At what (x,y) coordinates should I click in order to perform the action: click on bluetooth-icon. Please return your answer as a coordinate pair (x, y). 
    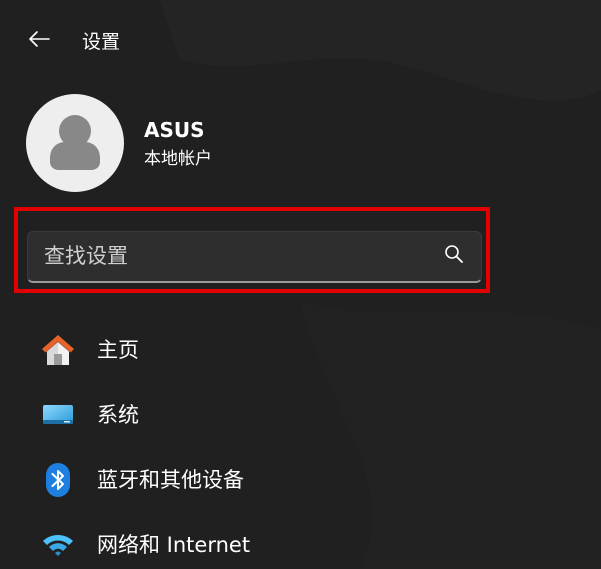
    Looking at the image, I should click on (58, 480).